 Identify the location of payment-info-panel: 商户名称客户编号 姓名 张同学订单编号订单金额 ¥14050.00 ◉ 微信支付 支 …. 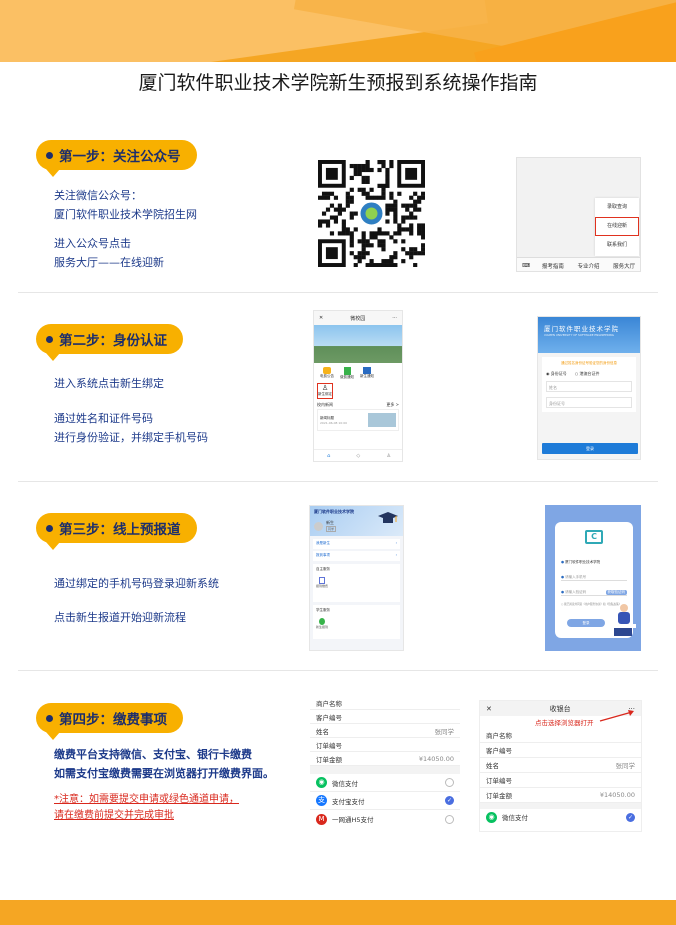
(385, 765).